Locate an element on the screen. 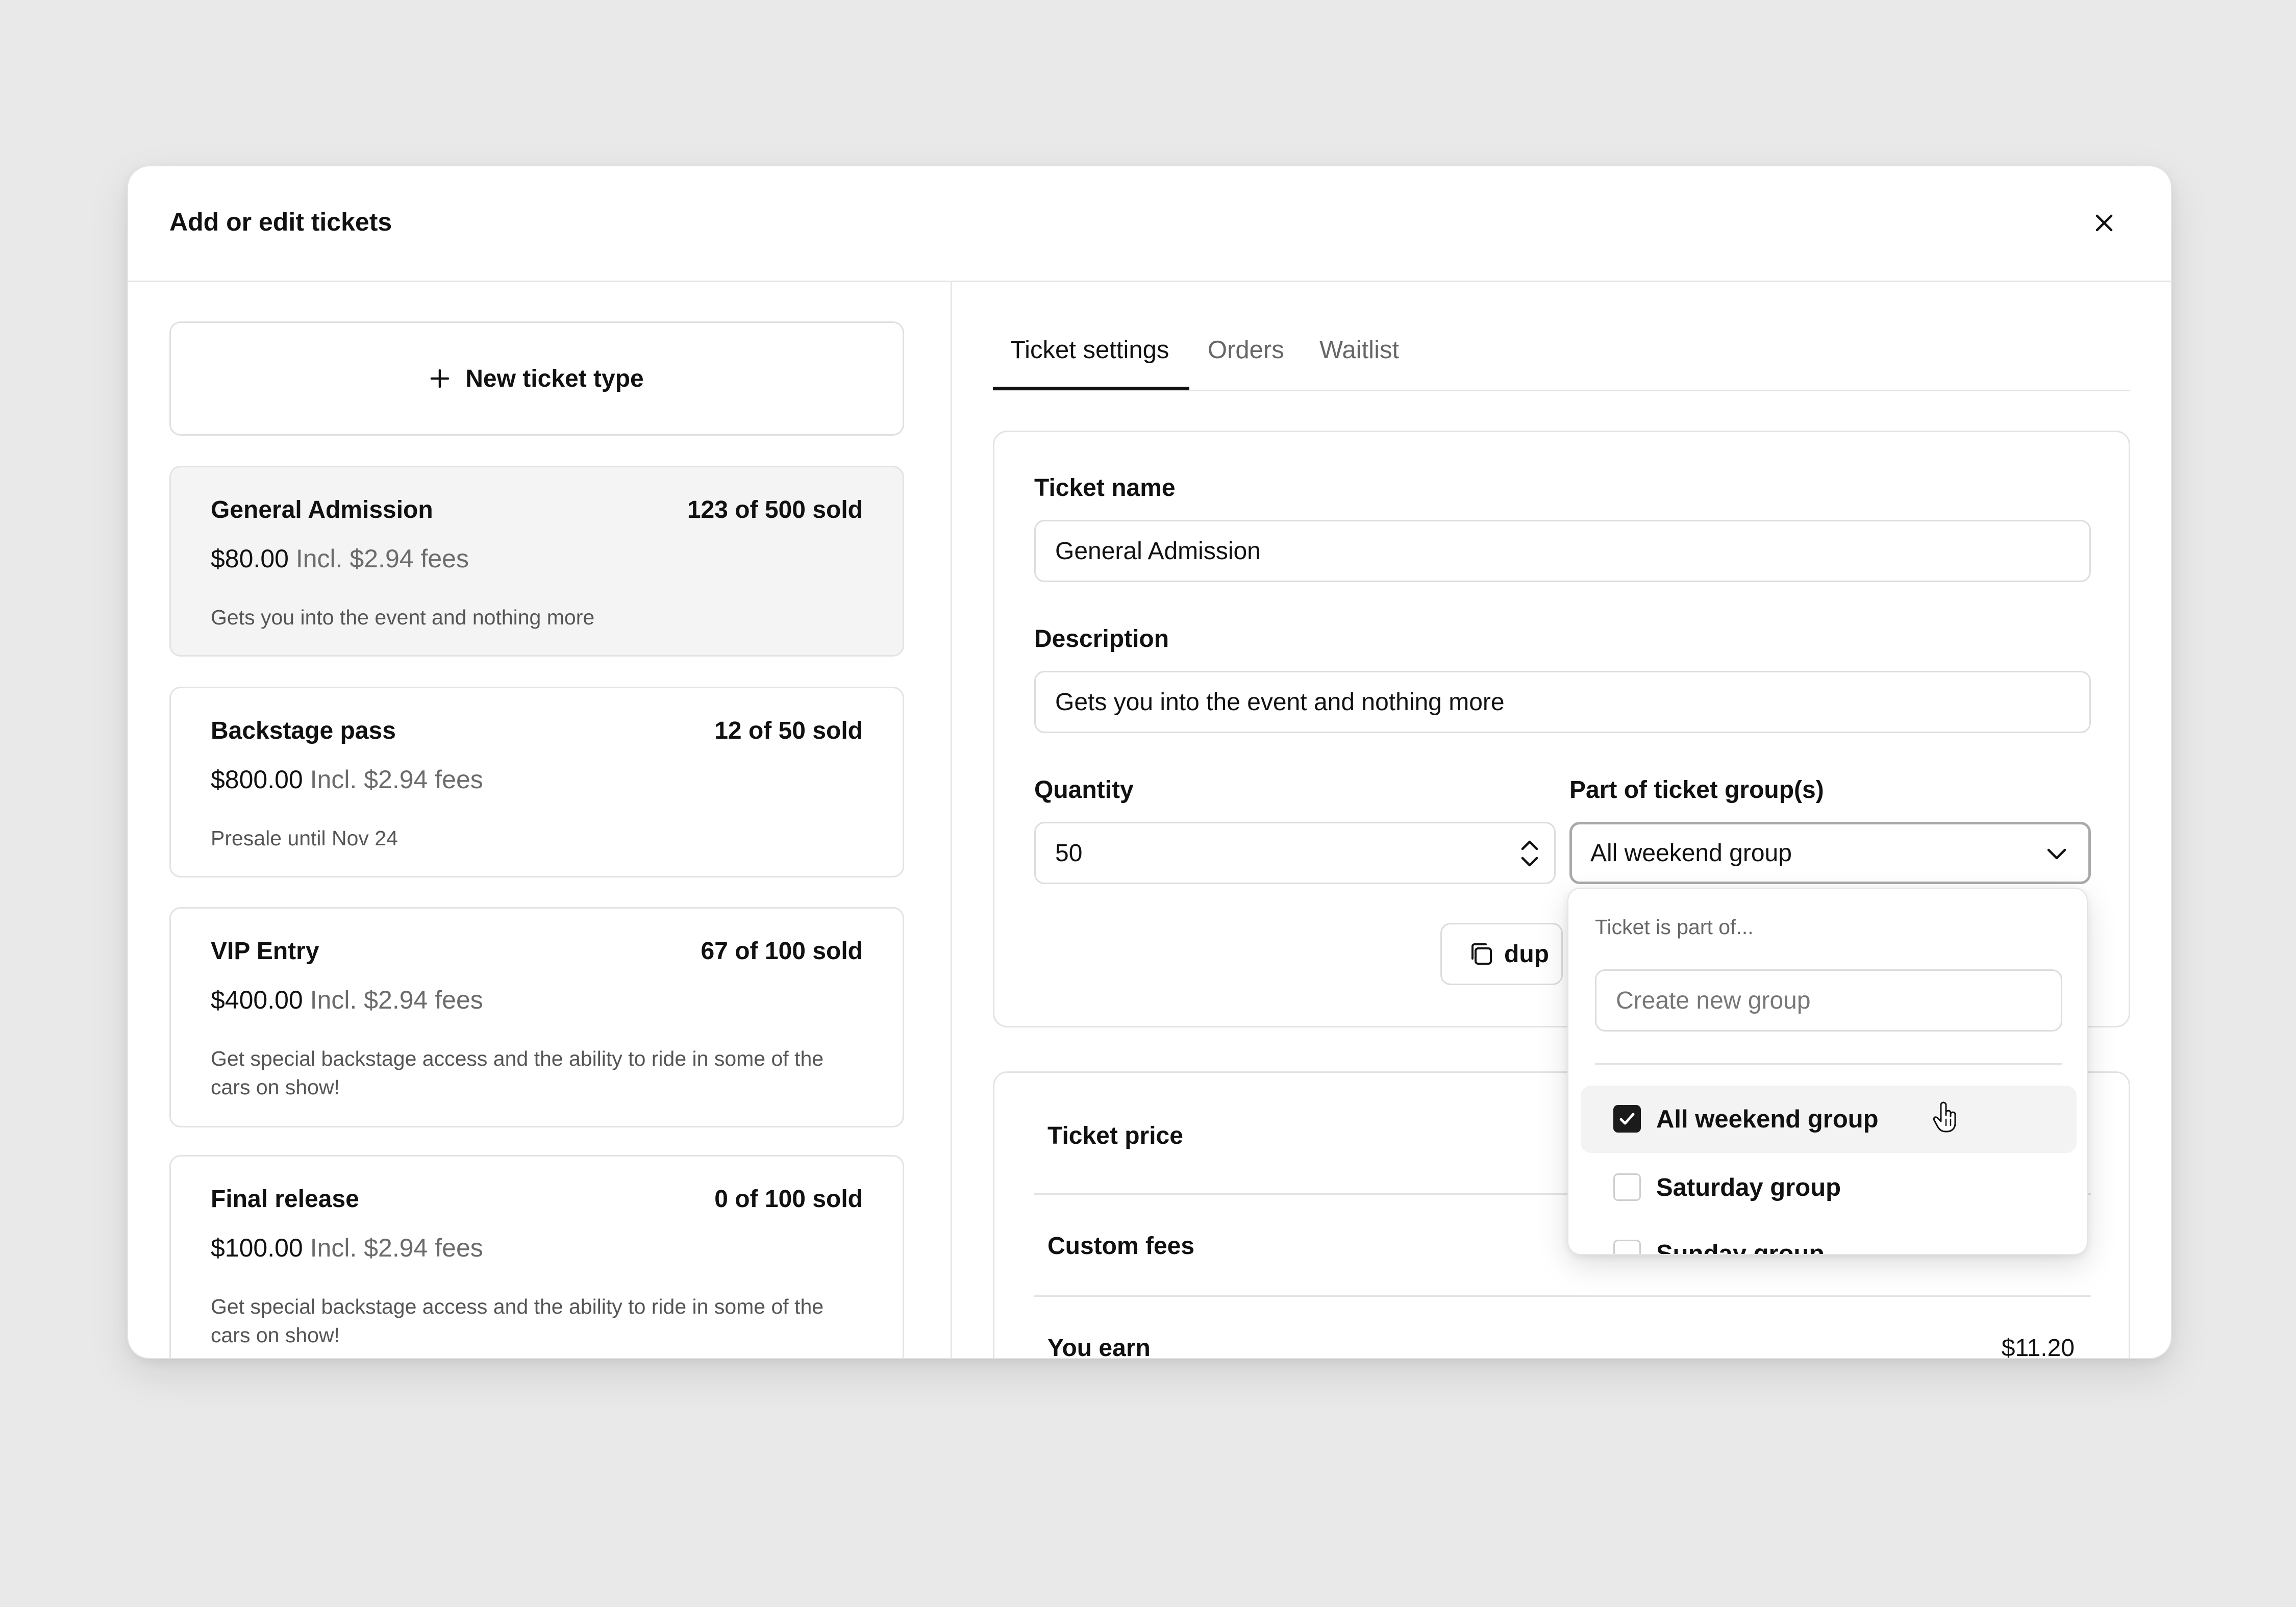  group-option-label: Sunday group is located at coordinates (1740, 1247).